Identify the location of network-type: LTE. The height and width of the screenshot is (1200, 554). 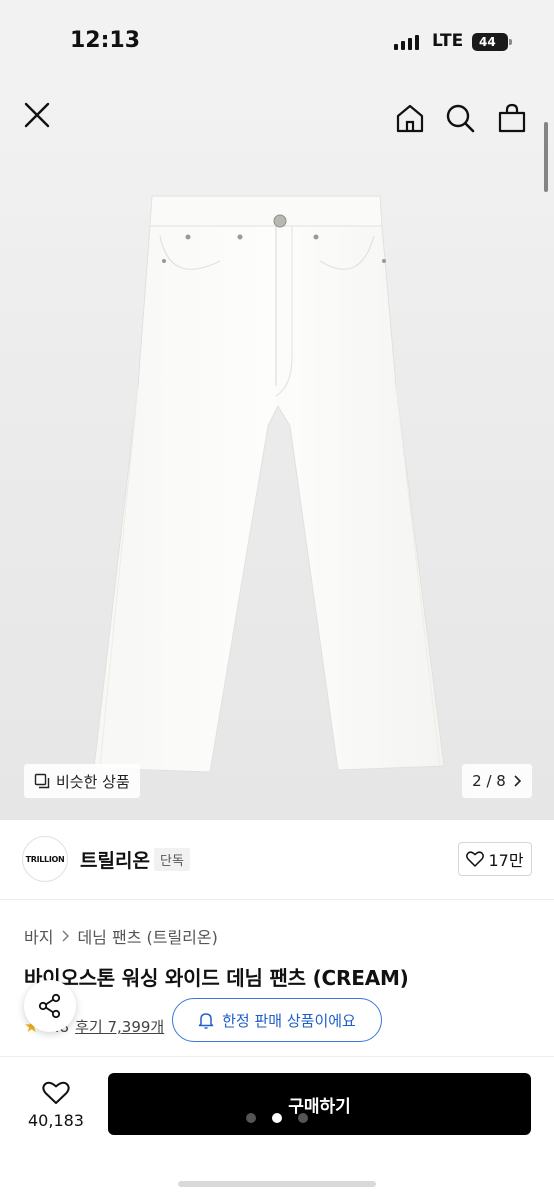
(448, 41).